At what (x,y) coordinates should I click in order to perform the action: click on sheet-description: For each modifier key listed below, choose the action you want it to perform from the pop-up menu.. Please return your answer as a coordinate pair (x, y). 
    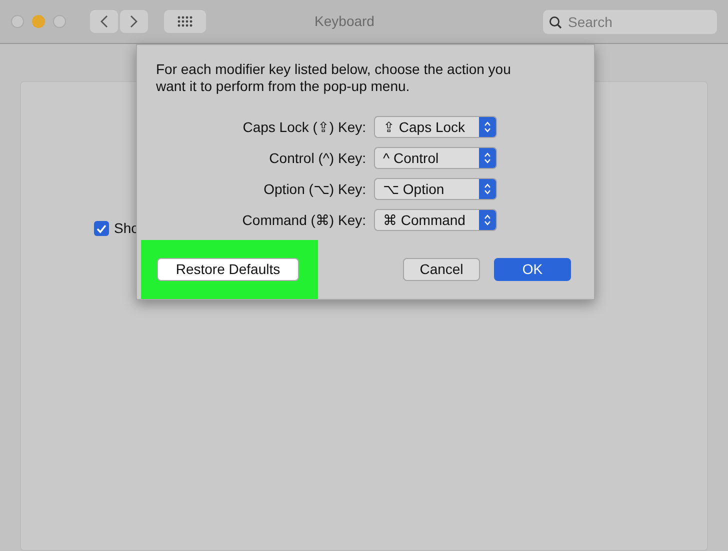
    Looking at the image, I should click on (334, 78).